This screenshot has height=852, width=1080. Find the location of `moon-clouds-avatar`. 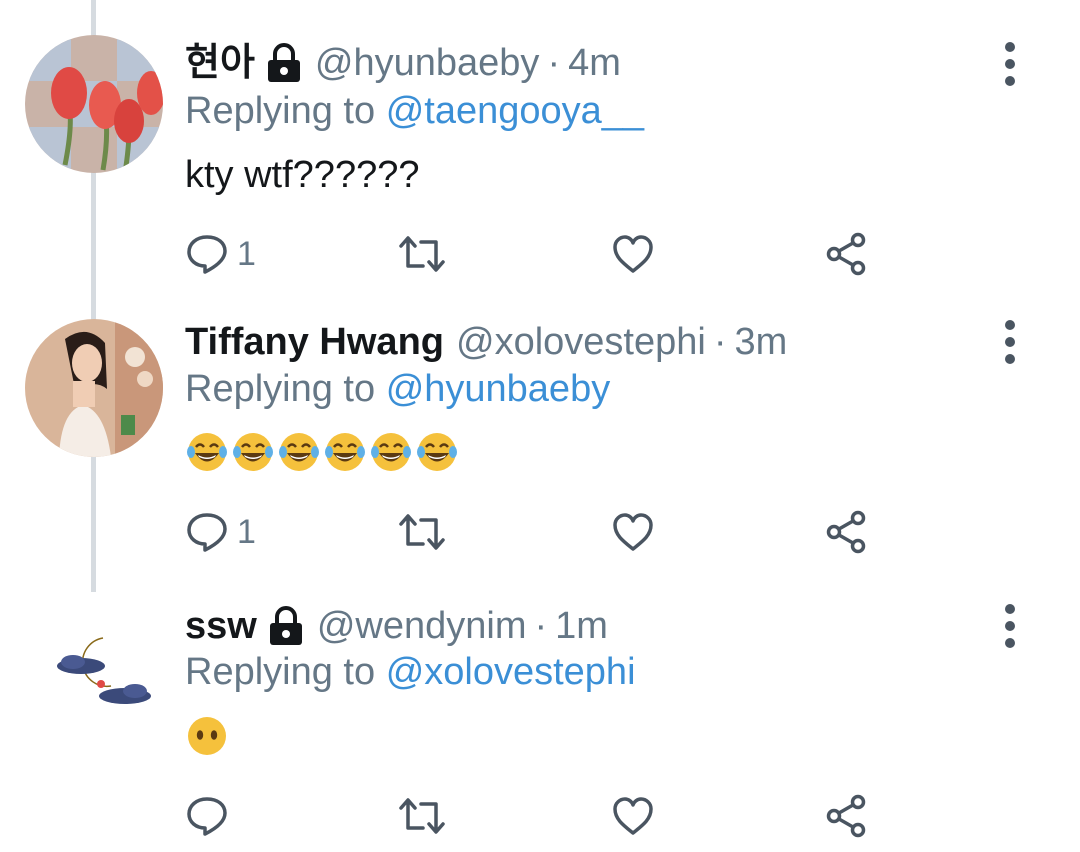

moon-clouds-avatar is located at coordinates (94, 663).